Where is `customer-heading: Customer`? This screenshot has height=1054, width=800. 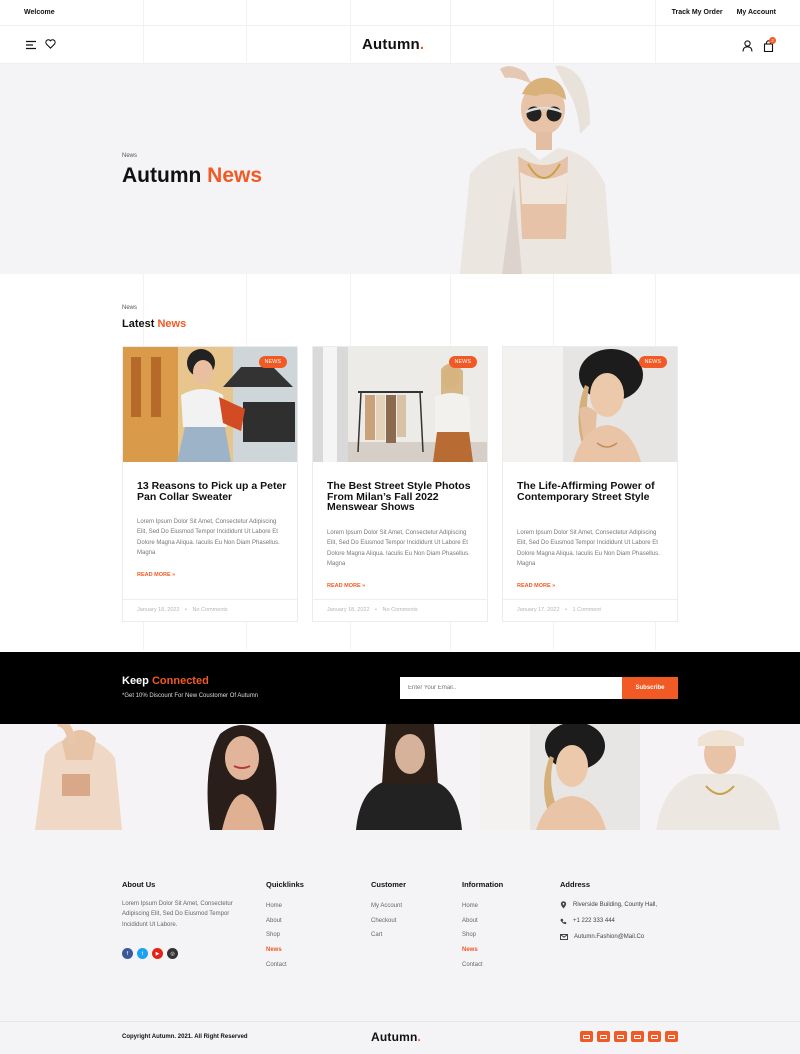 customer-heading: Customer is located at coordinates (389, 884).